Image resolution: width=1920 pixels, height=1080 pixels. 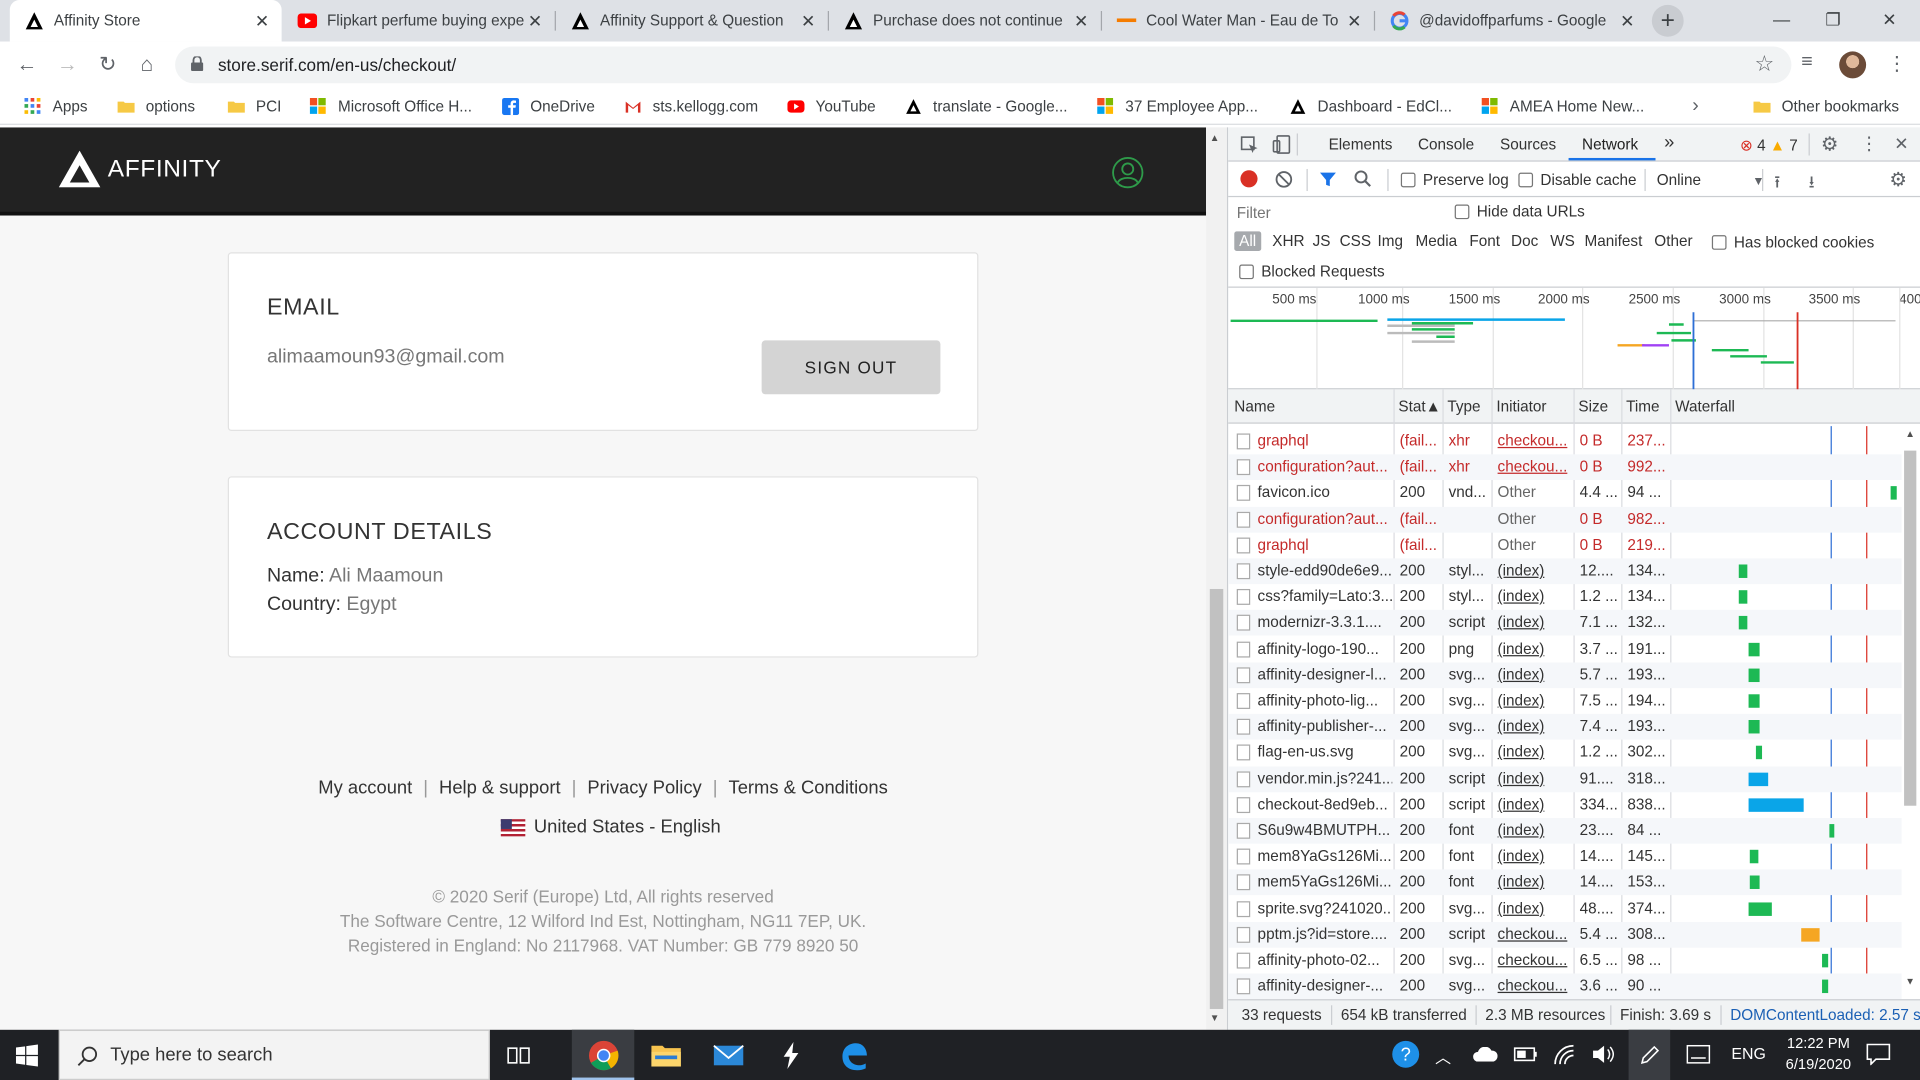 I want to click on clear-icon, so click(x=1284, y=179).